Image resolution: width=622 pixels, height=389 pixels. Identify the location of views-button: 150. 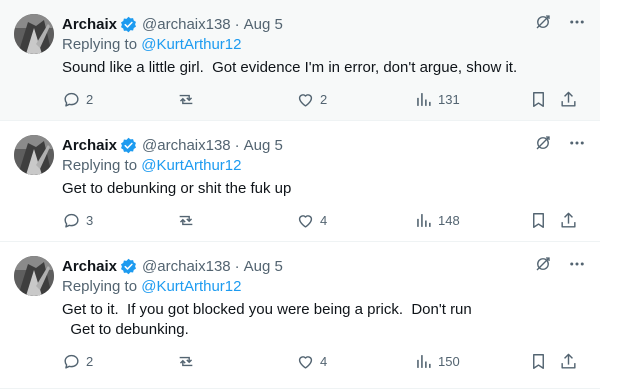
(437, 361).